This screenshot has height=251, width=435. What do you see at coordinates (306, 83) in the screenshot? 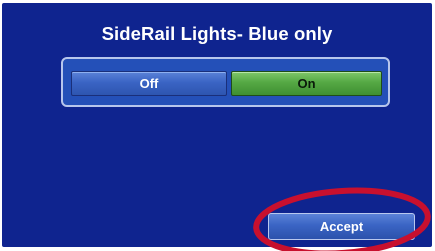
I see `on-button: On` at bounding box center [306, 83].